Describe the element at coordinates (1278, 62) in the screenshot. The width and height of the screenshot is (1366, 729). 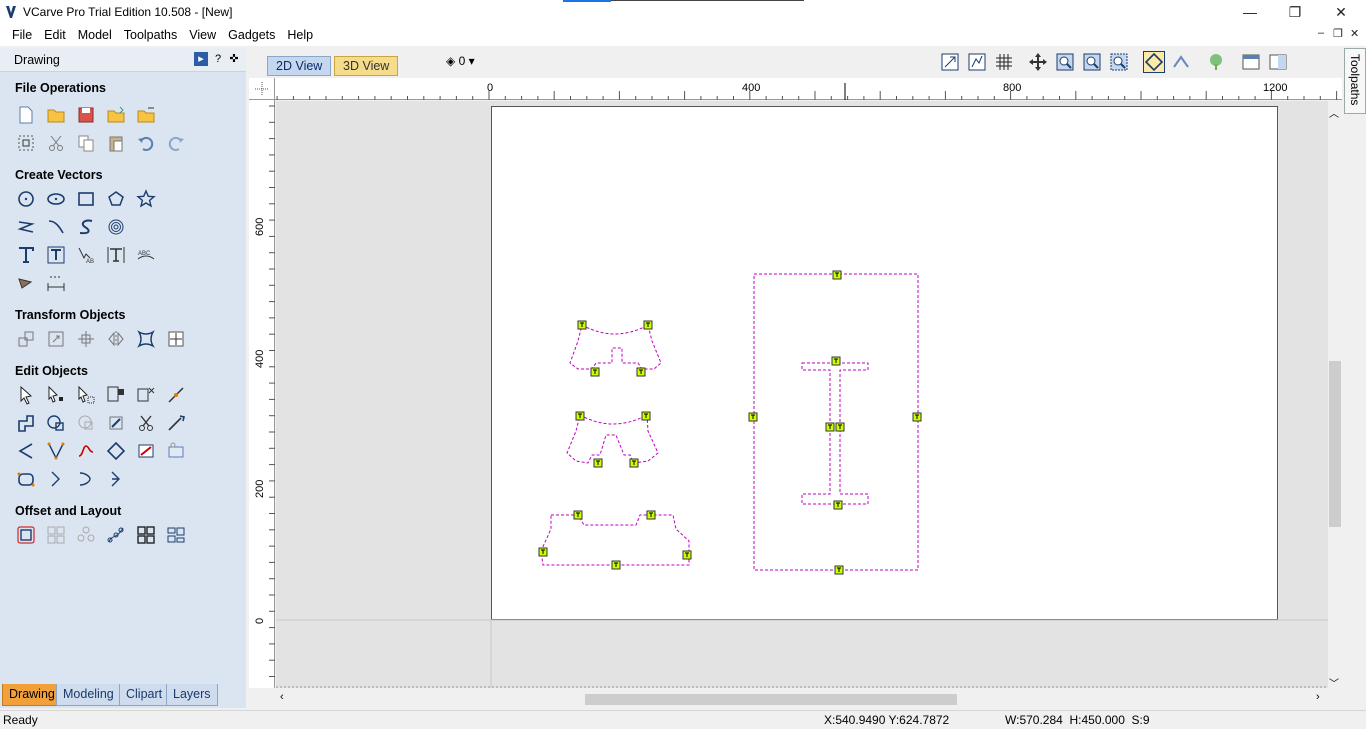
I see `layout-right-icon` at that location.